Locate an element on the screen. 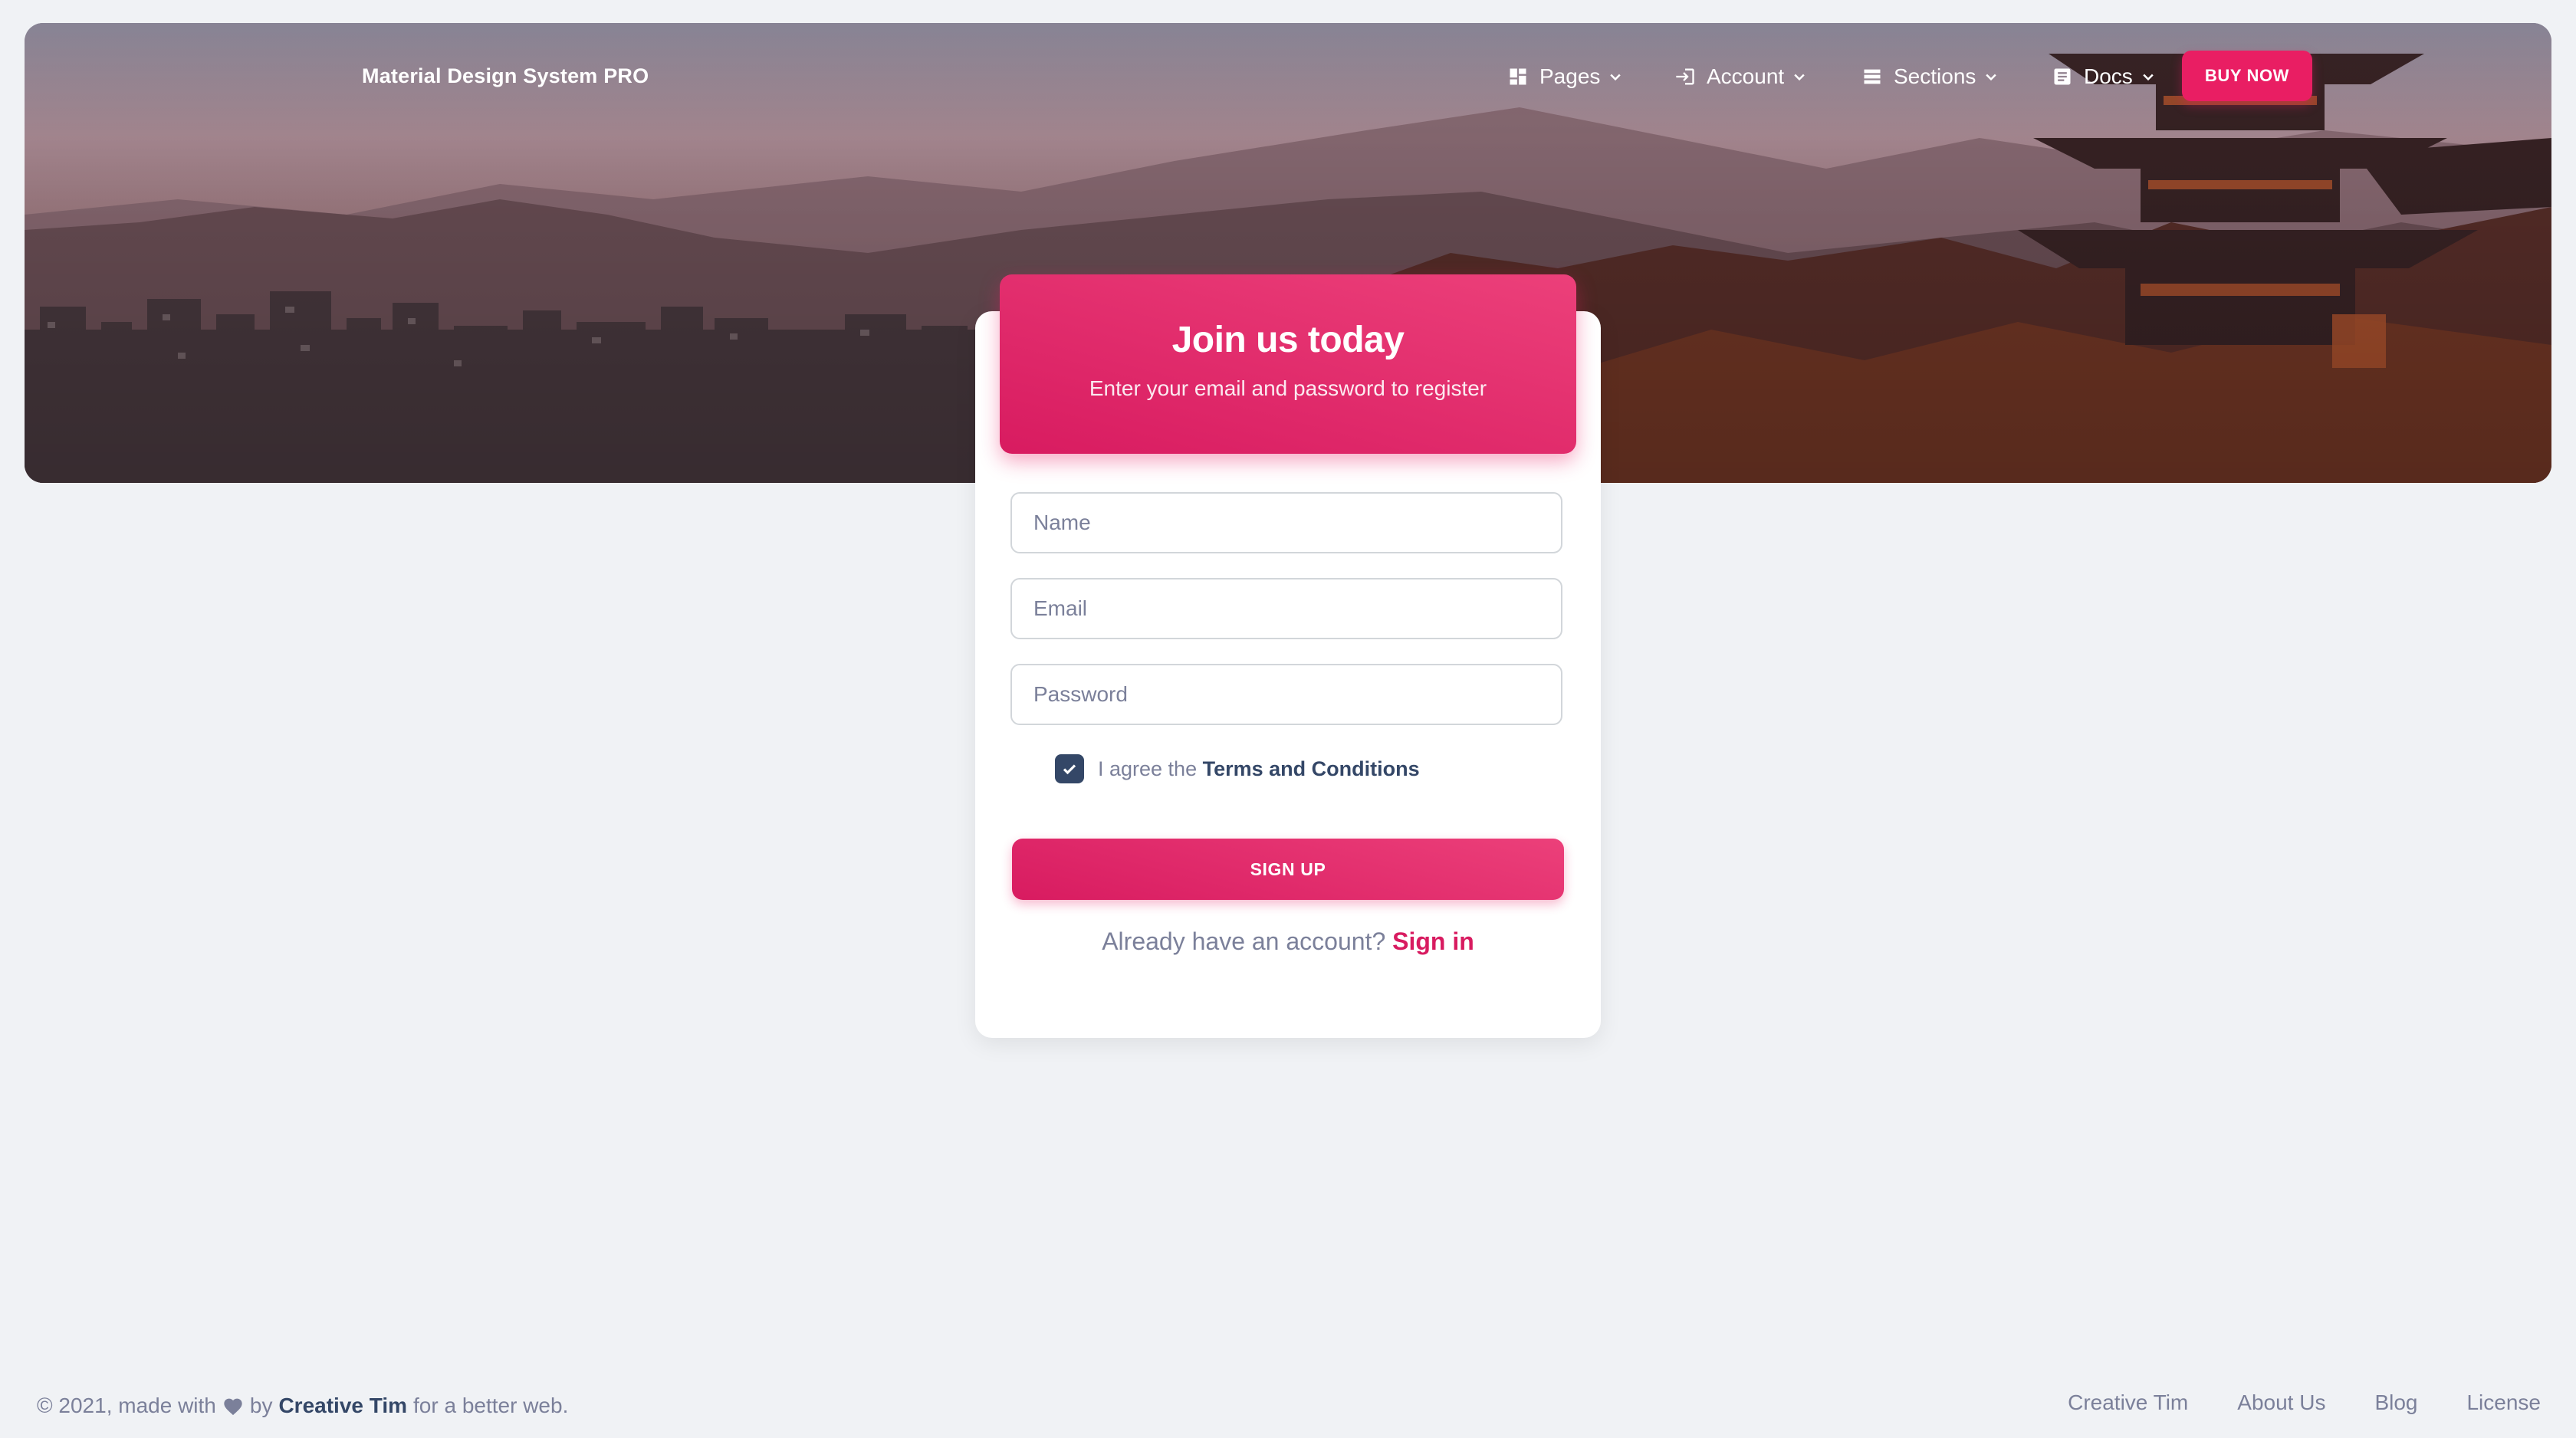 This screenshot has width=2576, height=1438. email-input is located at coordinates (1286, 608).